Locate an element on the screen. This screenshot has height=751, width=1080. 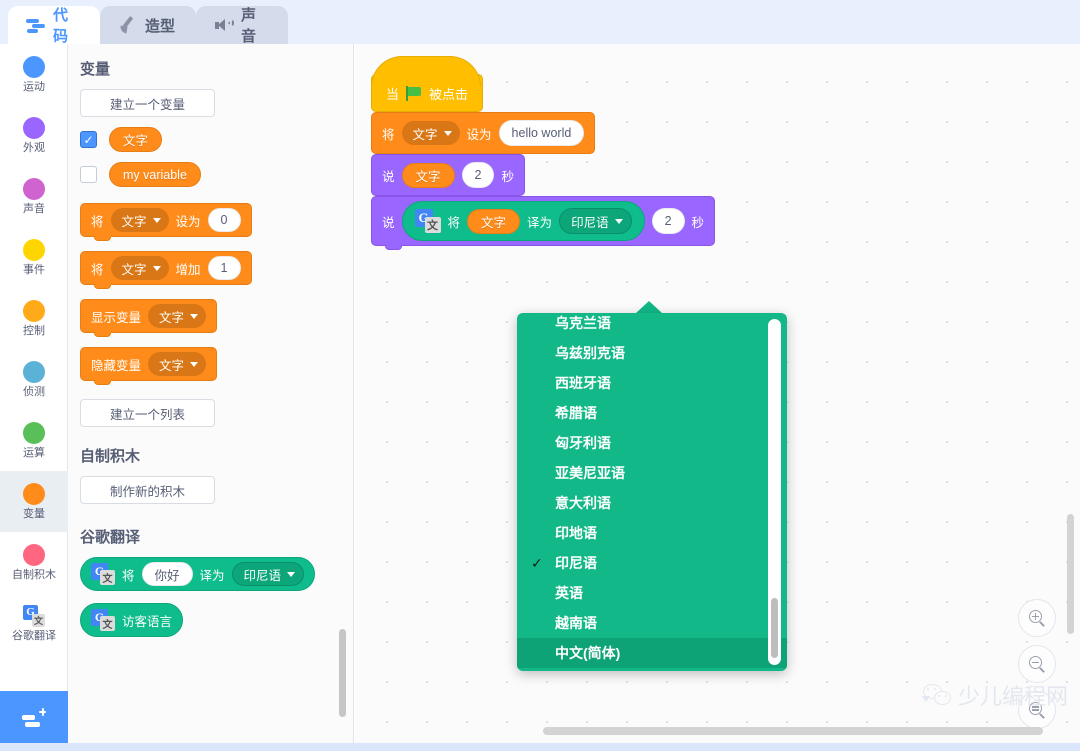
zoom-reset-button is located at coordinates (1037, 710).